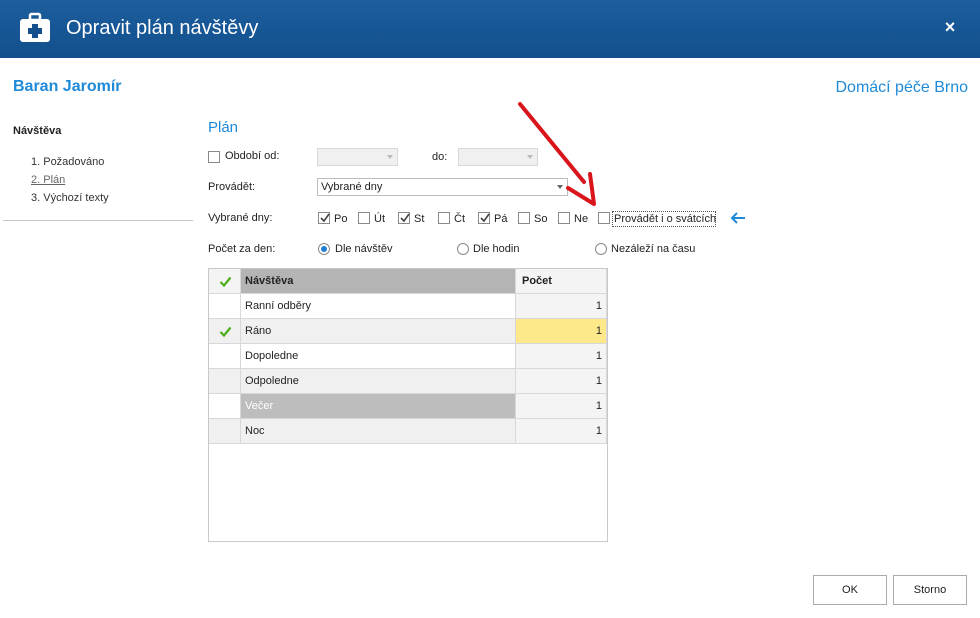 The width and height of the screenshot is (980, 618). What do you see at coordinates (665, 219) in the screenshot?
I see `holidays-label: Provádět i o svátcích` at bounding box center [665, 219].